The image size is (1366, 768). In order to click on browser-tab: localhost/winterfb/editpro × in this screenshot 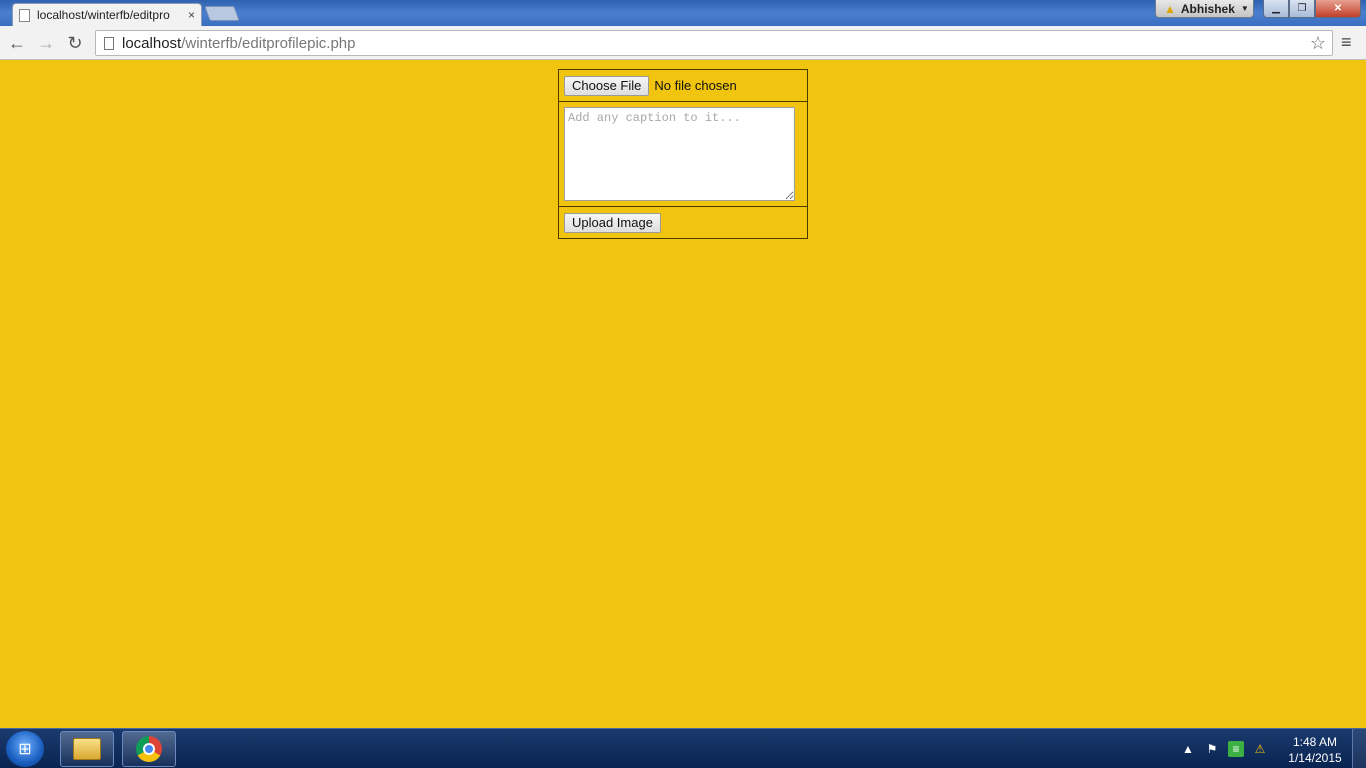, I will do `click(107, 14)`.